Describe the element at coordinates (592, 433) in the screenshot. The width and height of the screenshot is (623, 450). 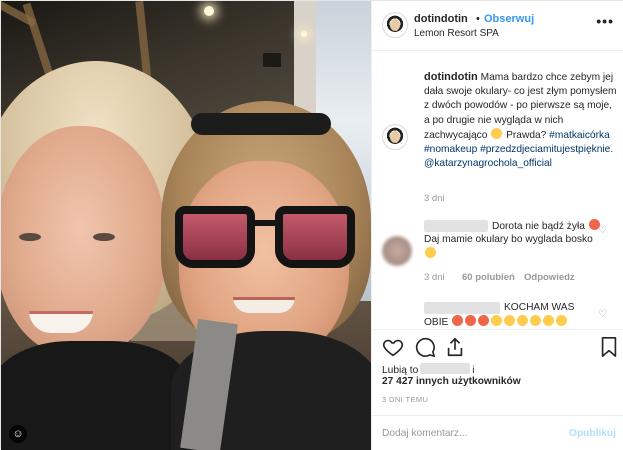
I see `publish-button: Opublikuj` at that location.